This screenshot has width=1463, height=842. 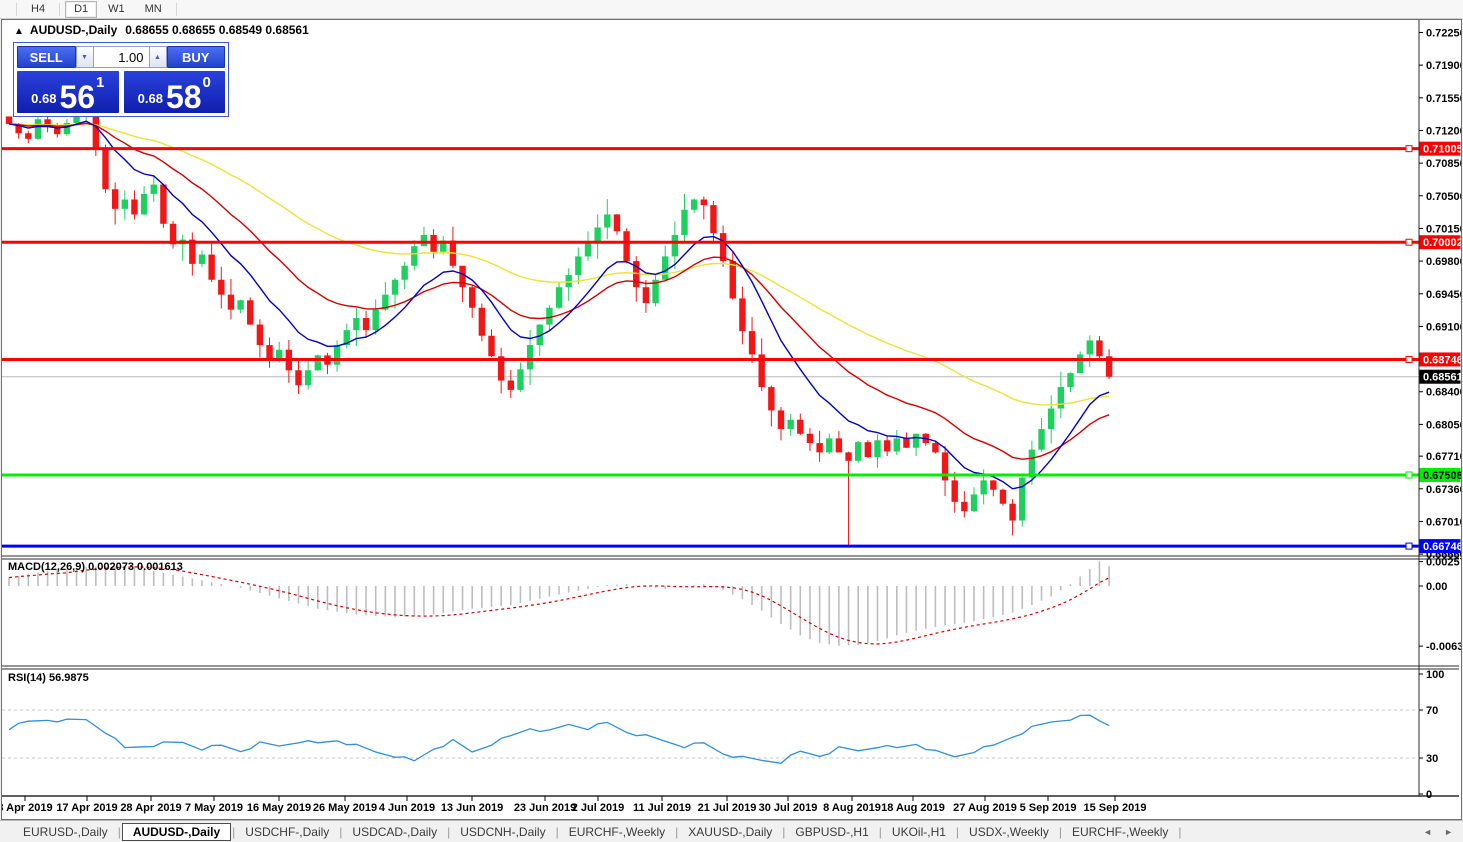 I want to click on timeframe-button-w1: W1, so click(x=116, y=9).